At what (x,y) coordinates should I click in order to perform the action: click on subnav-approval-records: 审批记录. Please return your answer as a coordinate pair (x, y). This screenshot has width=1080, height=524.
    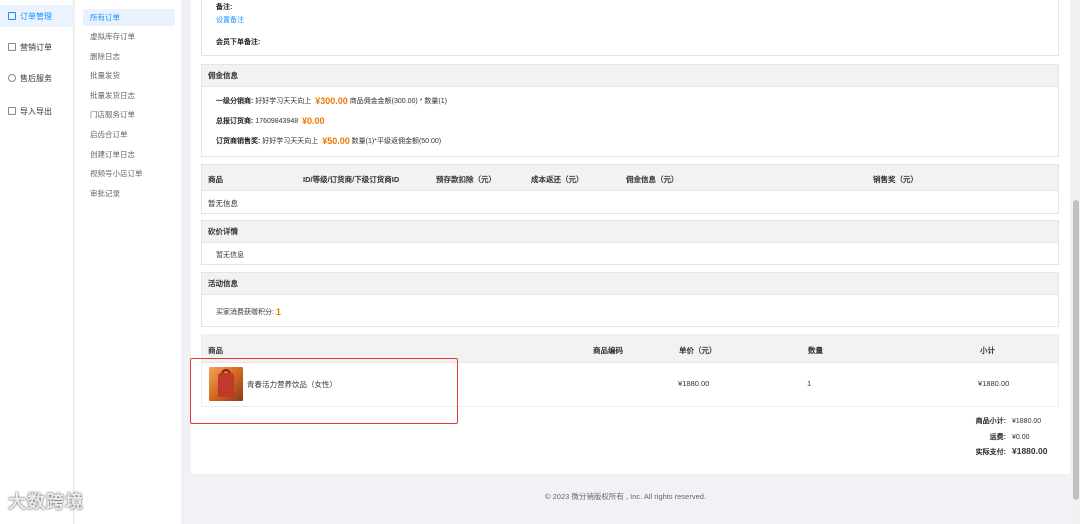
    Looking at the image, I should click on (129, 193).